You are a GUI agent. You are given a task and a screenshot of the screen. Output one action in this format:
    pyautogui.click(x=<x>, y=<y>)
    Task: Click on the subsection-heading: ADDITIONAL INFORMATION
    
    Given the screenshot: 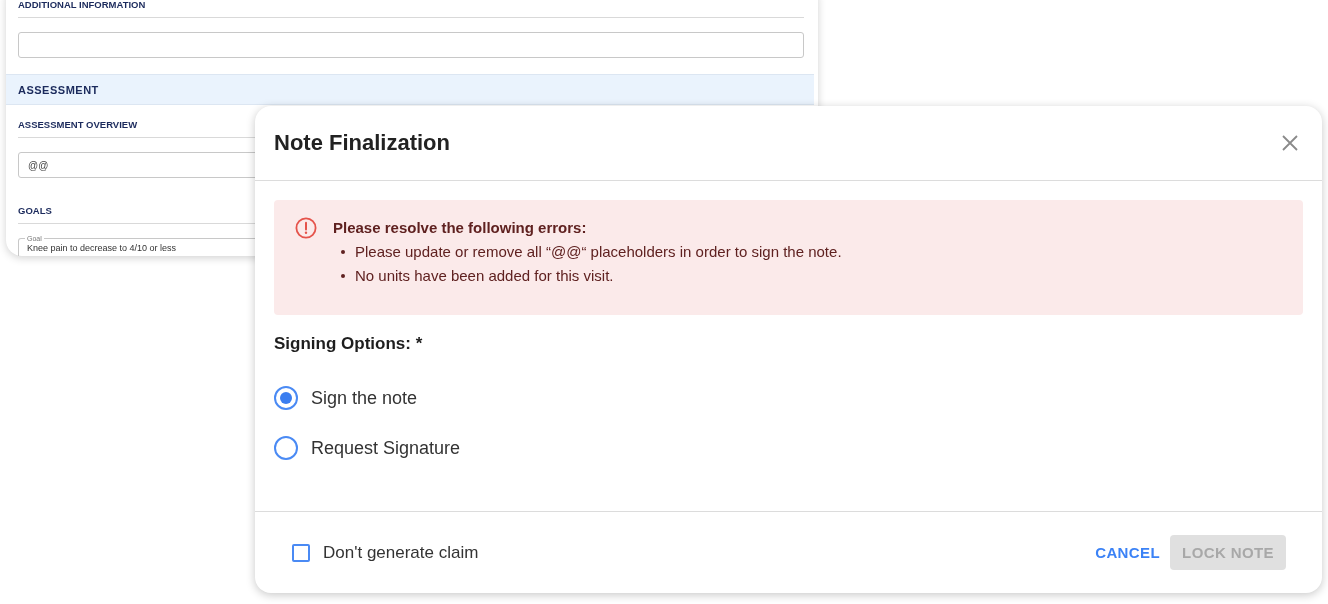 What is the action you would take?
    pyautogui.click(x=82, y=5)
    